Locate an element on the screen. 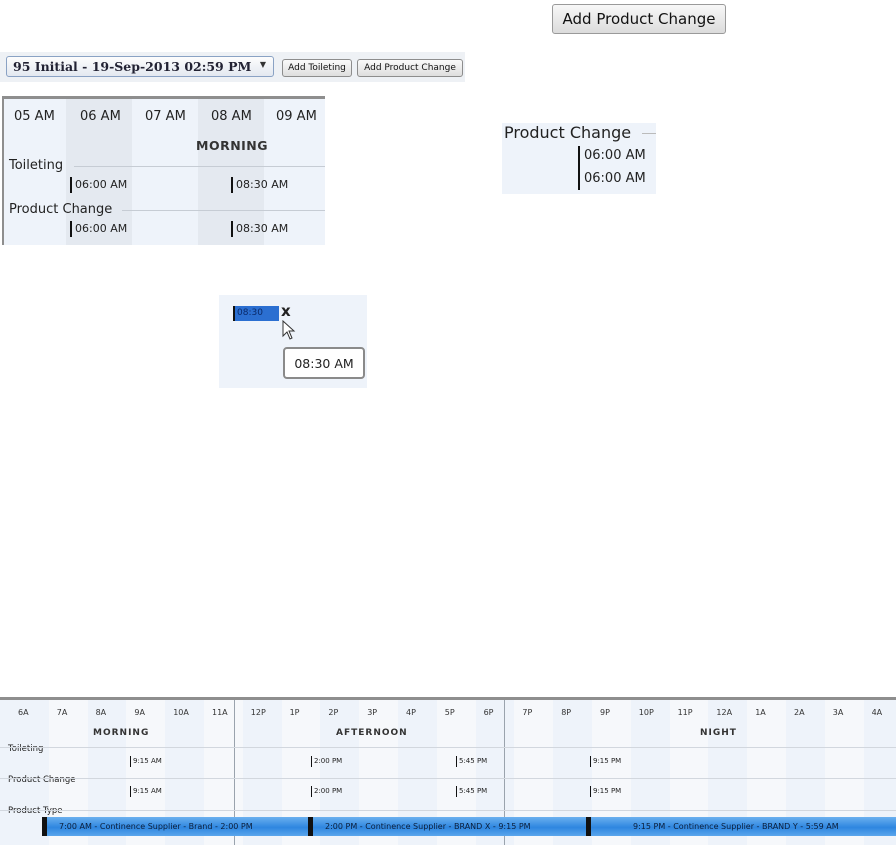 This screenshot has width=896, height=845. title-rule is located at coordinates (649, 133).